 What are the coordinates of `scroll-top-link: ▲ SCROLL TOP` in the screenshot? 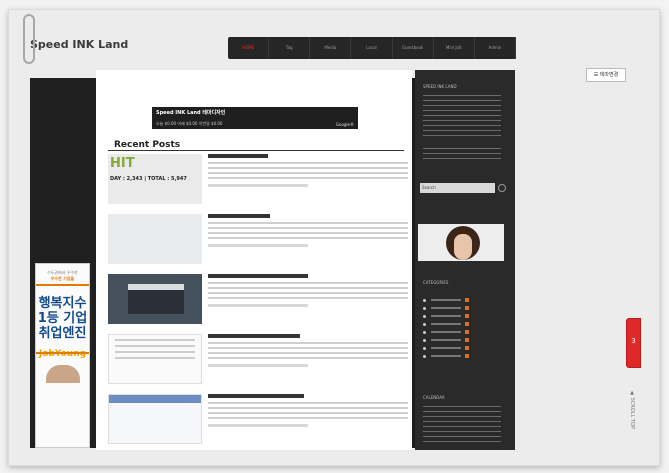 It's located at (630, 417).